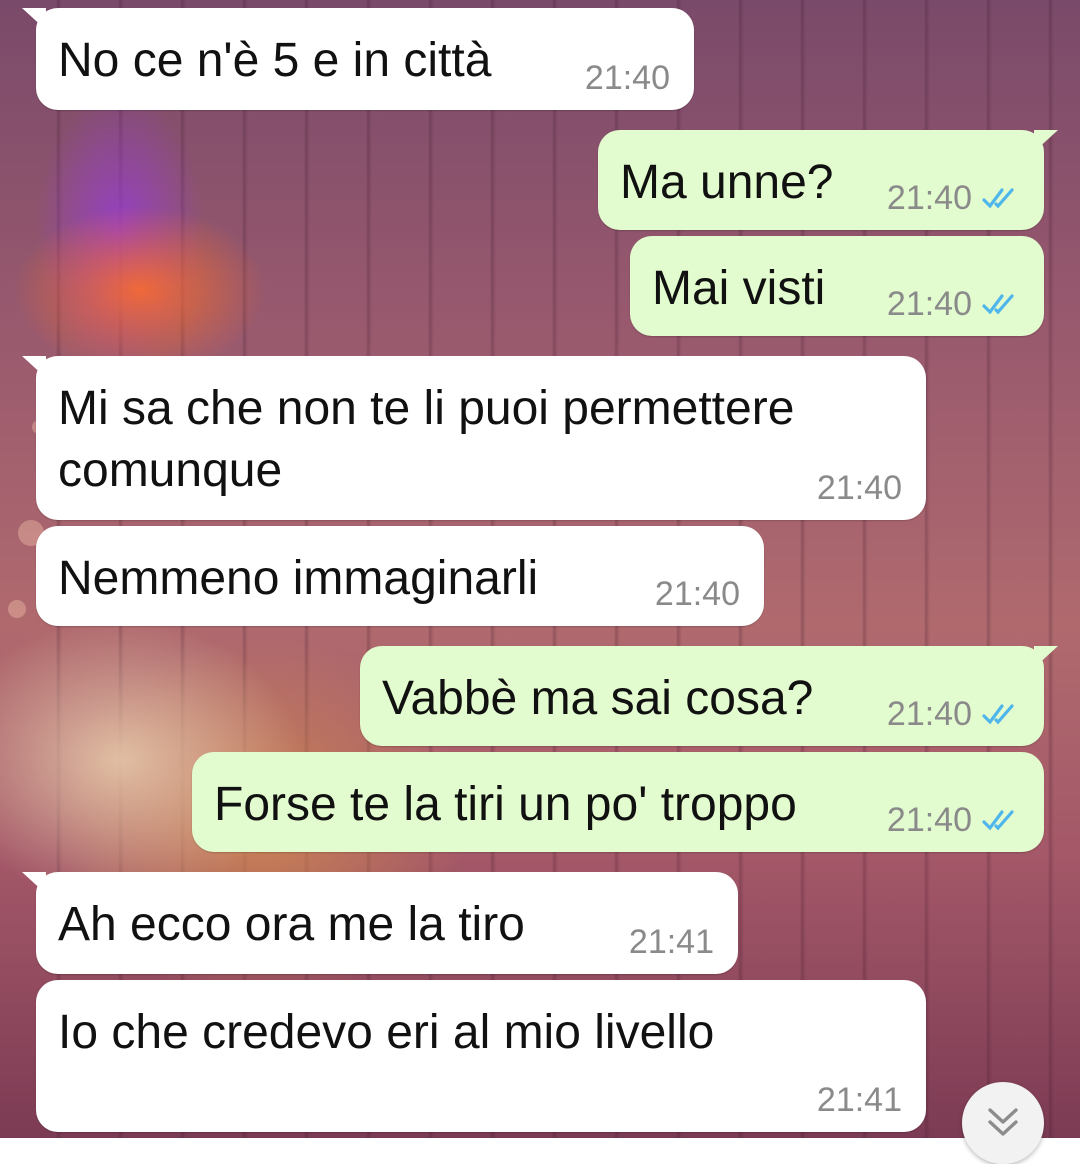  Describe the element at coordinates (739, 288) in the screenshot. I see `message-text: Mai visti` at that location.